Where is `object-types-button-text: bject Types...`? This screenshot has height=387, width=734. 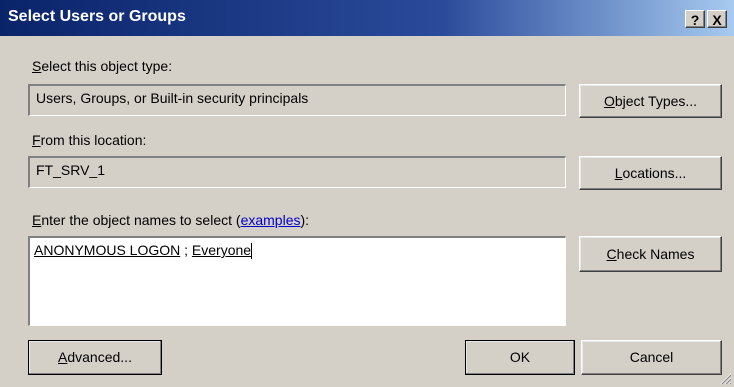
object-types-button-text: bject Types... is located at coordinates (656, 101).